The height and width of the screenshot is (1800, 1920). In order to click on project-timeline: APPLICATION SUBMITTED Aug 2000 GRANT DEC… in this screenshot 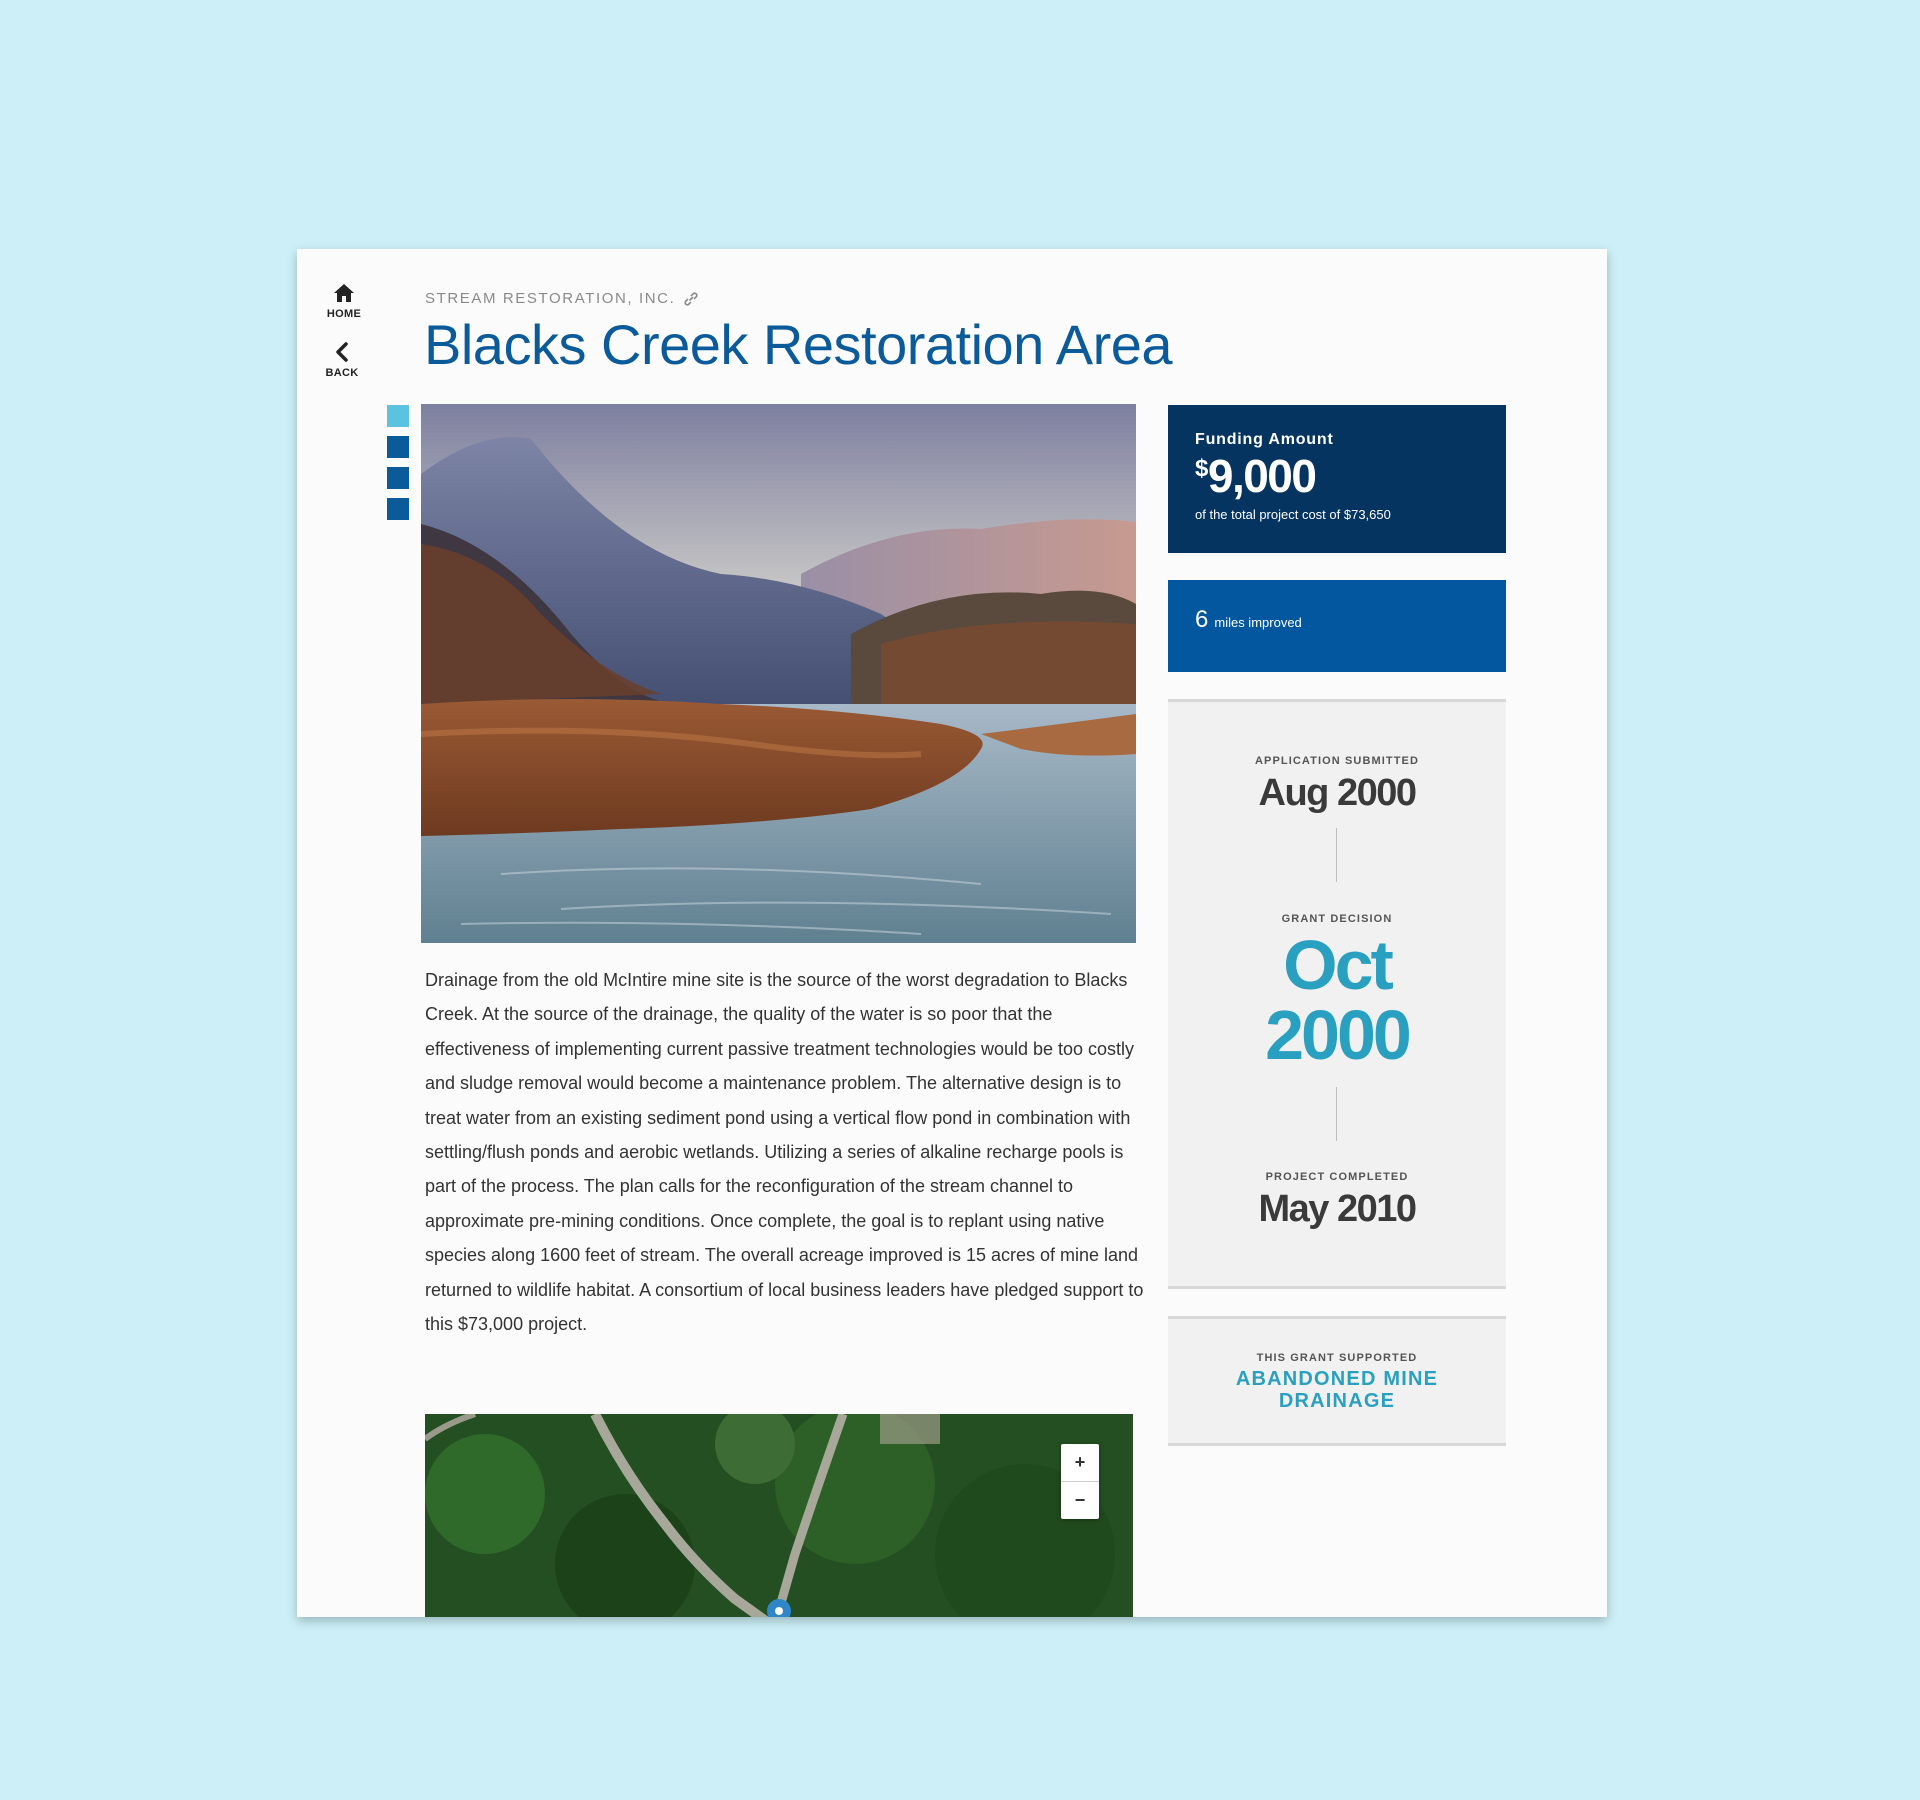, I will do `click(1337, 994)`.